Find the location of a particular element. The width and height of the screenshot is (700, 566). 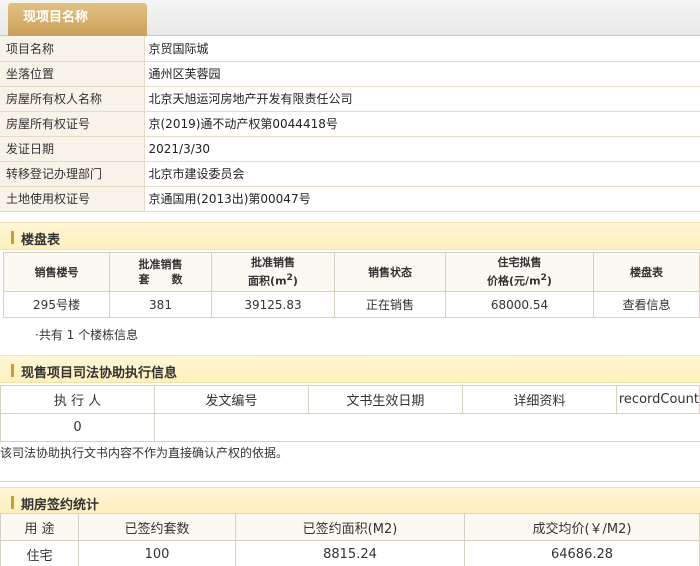

col-use: 用 途 is located at coordinates (39, 527).